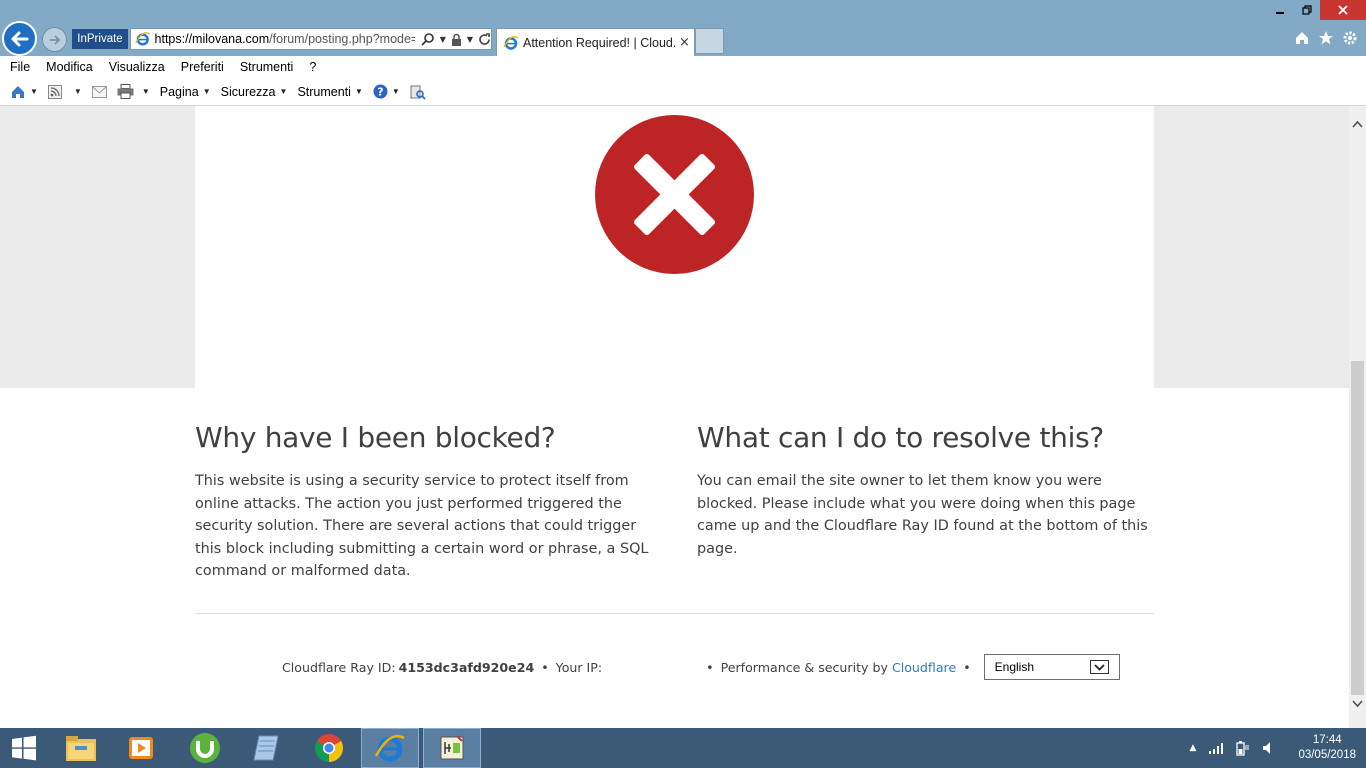 This screenshot has height=768, width=1366. Describe the element at coordinates (54, 91) in the screenshot. I see `rss-feed-icon` at that location.